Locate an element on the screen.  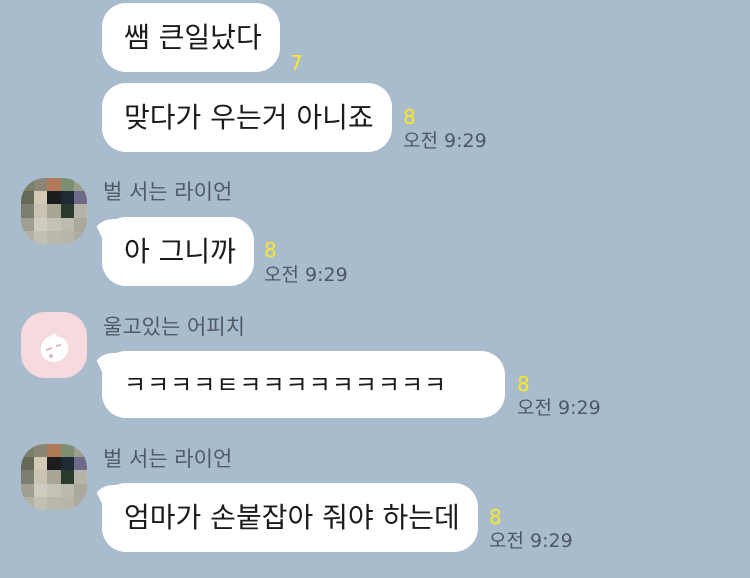
message-text: 맞다가 우는거 아니죠 is located at coordinates (249, 117).